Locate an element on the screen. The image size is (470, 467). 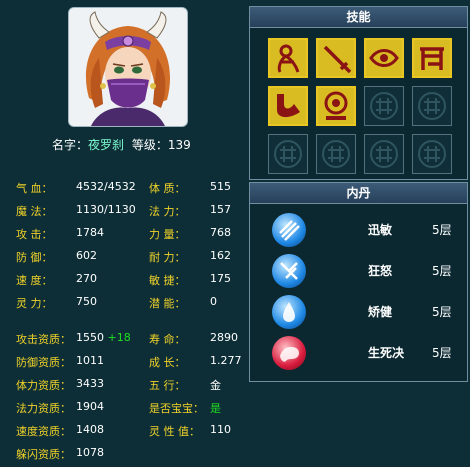
aptitude-label-is-baby: 是否宝宝： is located at coordinates (176, 408).